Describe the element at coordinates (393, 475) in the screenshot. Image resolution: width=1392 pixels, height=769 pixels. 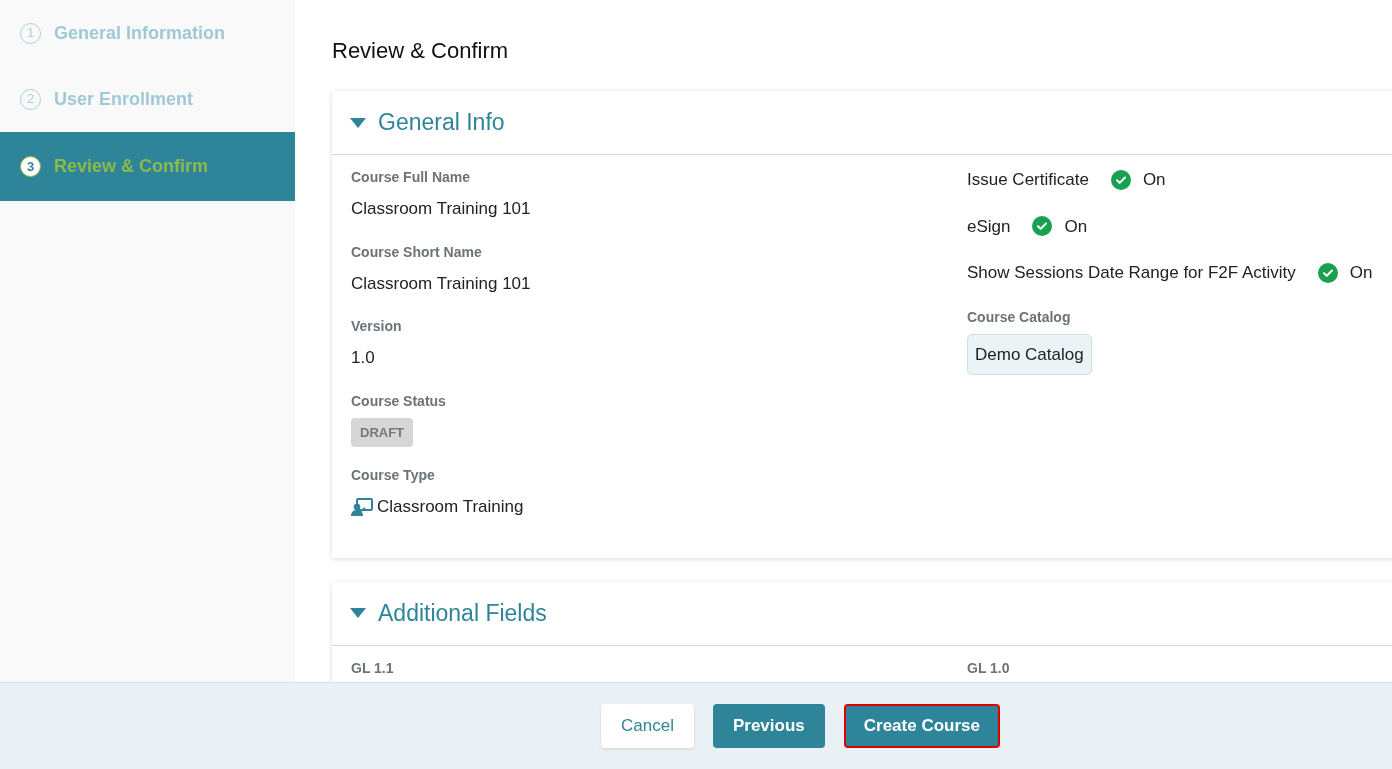
I see `field-label: Course Type` at that location.